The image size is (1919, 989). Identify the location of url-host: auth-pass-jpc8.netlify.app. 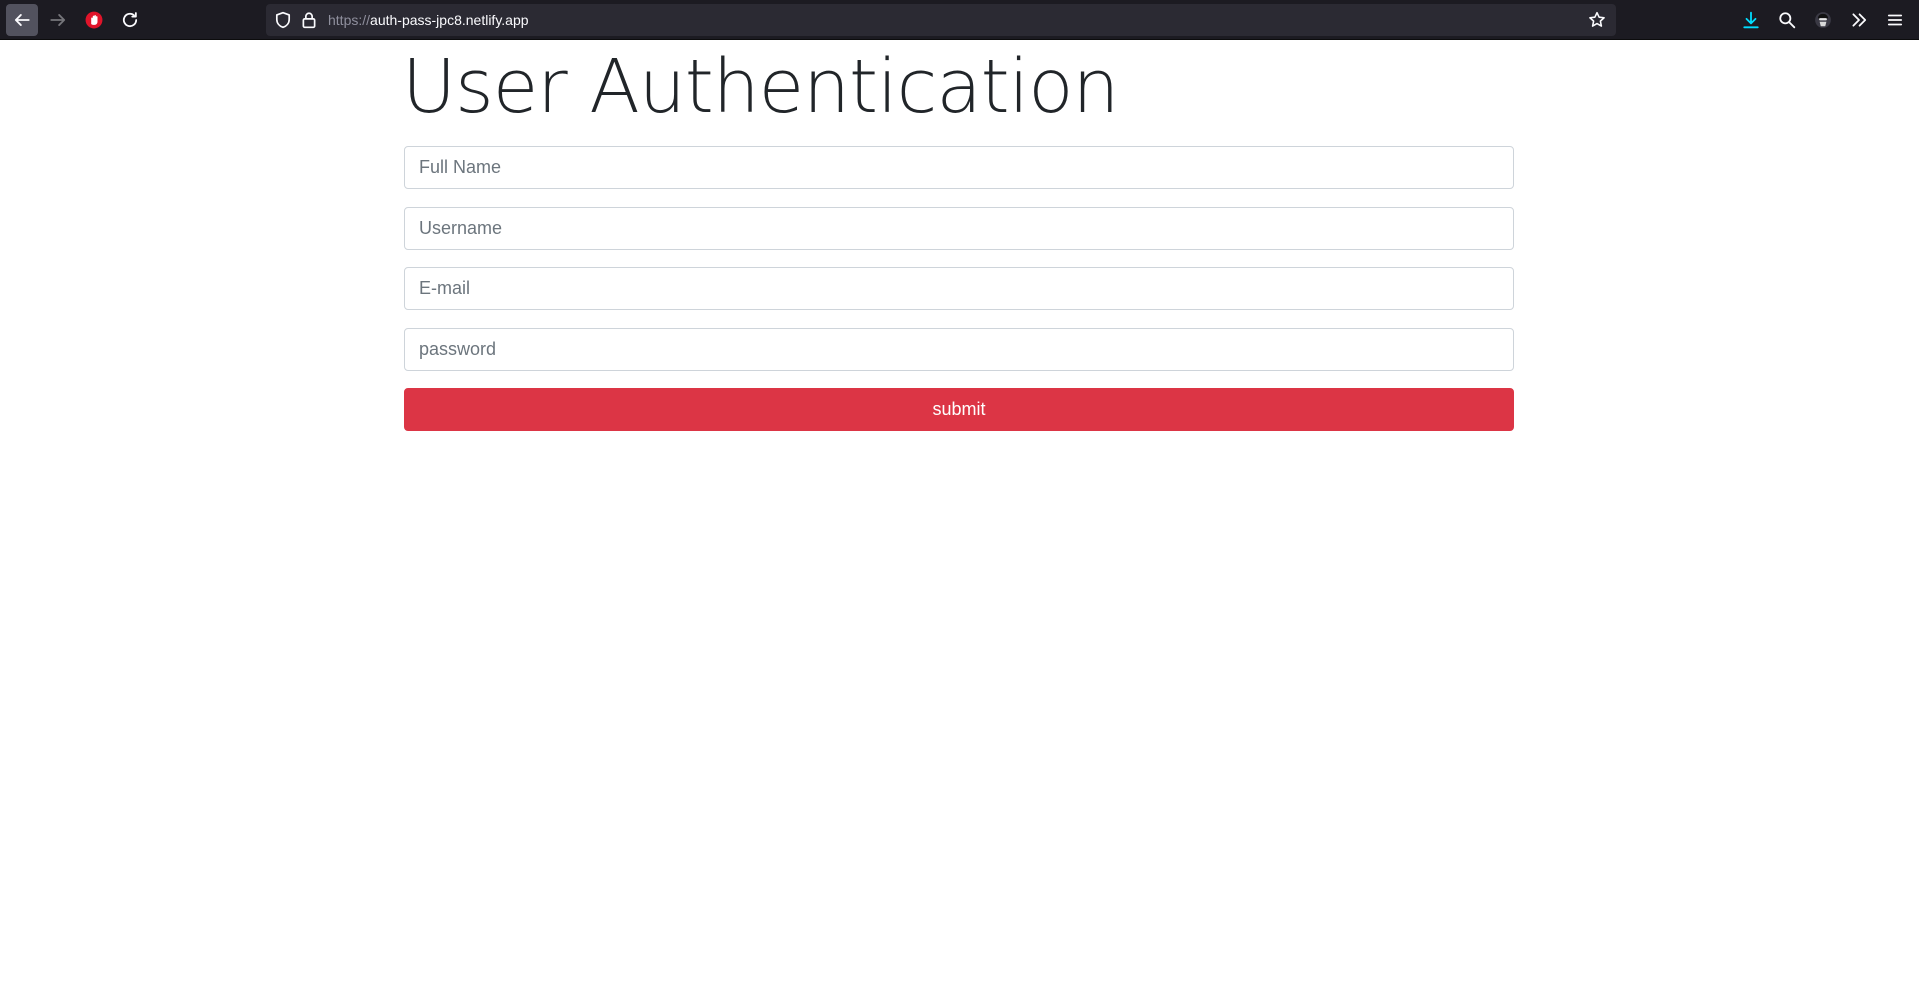
(449, 20).